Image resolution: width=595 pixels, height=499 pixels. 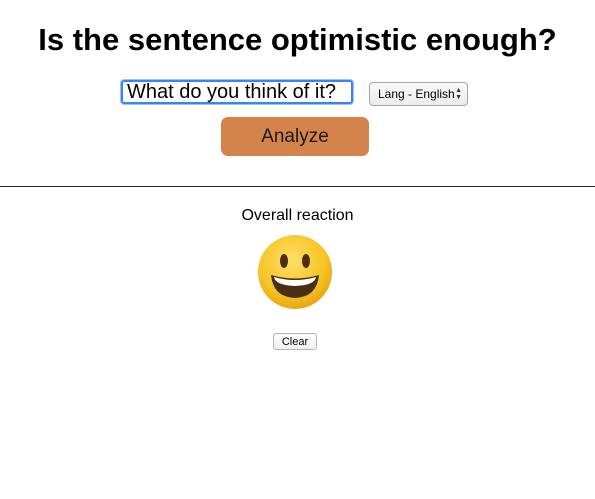 I want to click on language-select: Lang - English ▲ ▼, so click(x=418, y=94).